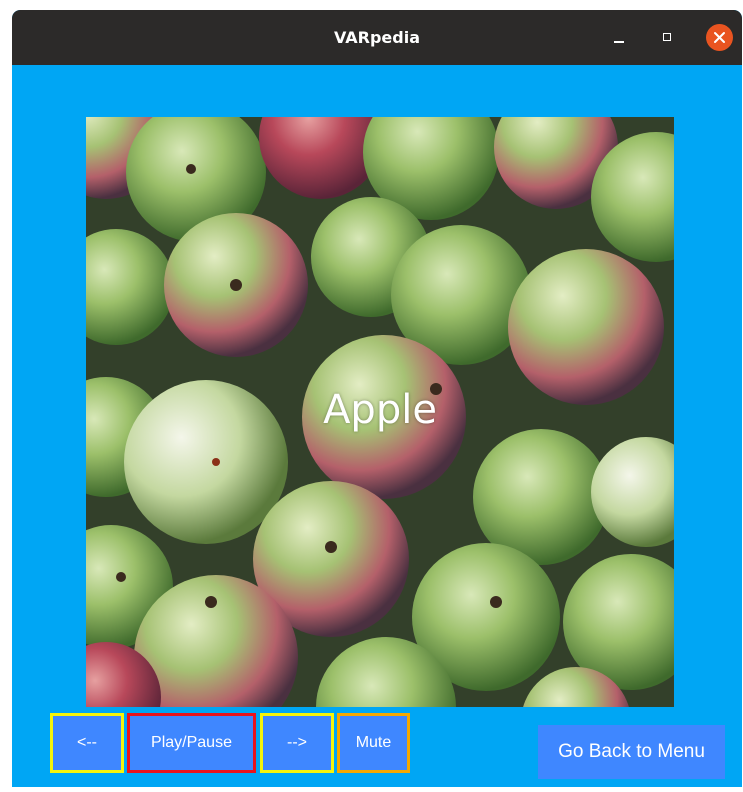 The height and width of the screenshot is (792, 743). I want to click on mute-button: Mute, so click(373, 743).